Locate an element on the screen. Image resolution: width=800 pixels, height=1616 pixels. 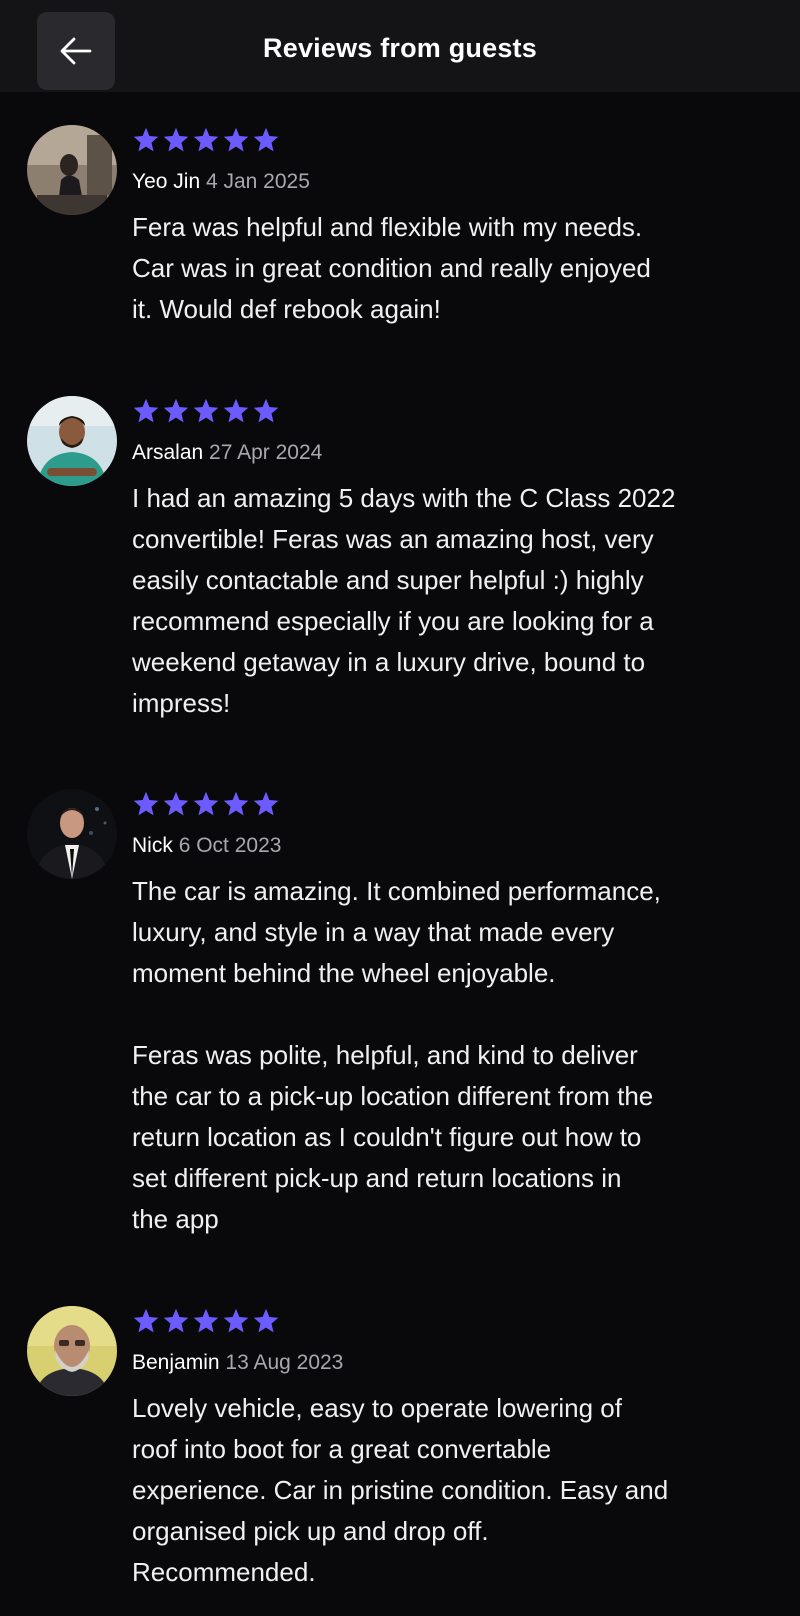
review-date: 6 Oct 2023 is located at coordinates (230, 845).